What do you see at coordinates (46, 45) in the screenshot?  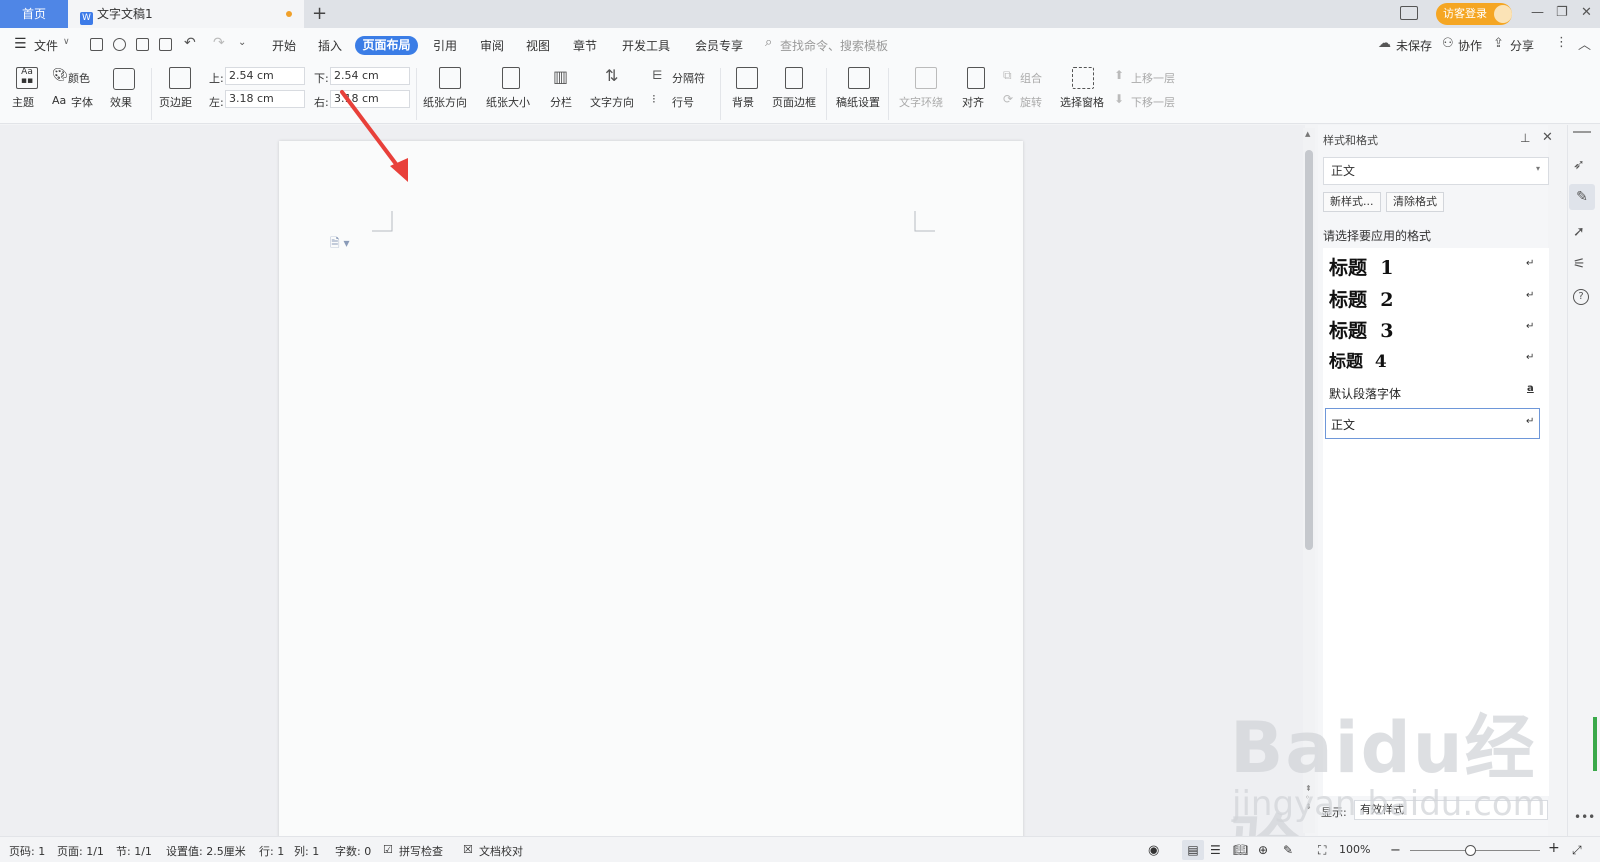 I see `menu-file: 文件` at bounding box center [46, 45].